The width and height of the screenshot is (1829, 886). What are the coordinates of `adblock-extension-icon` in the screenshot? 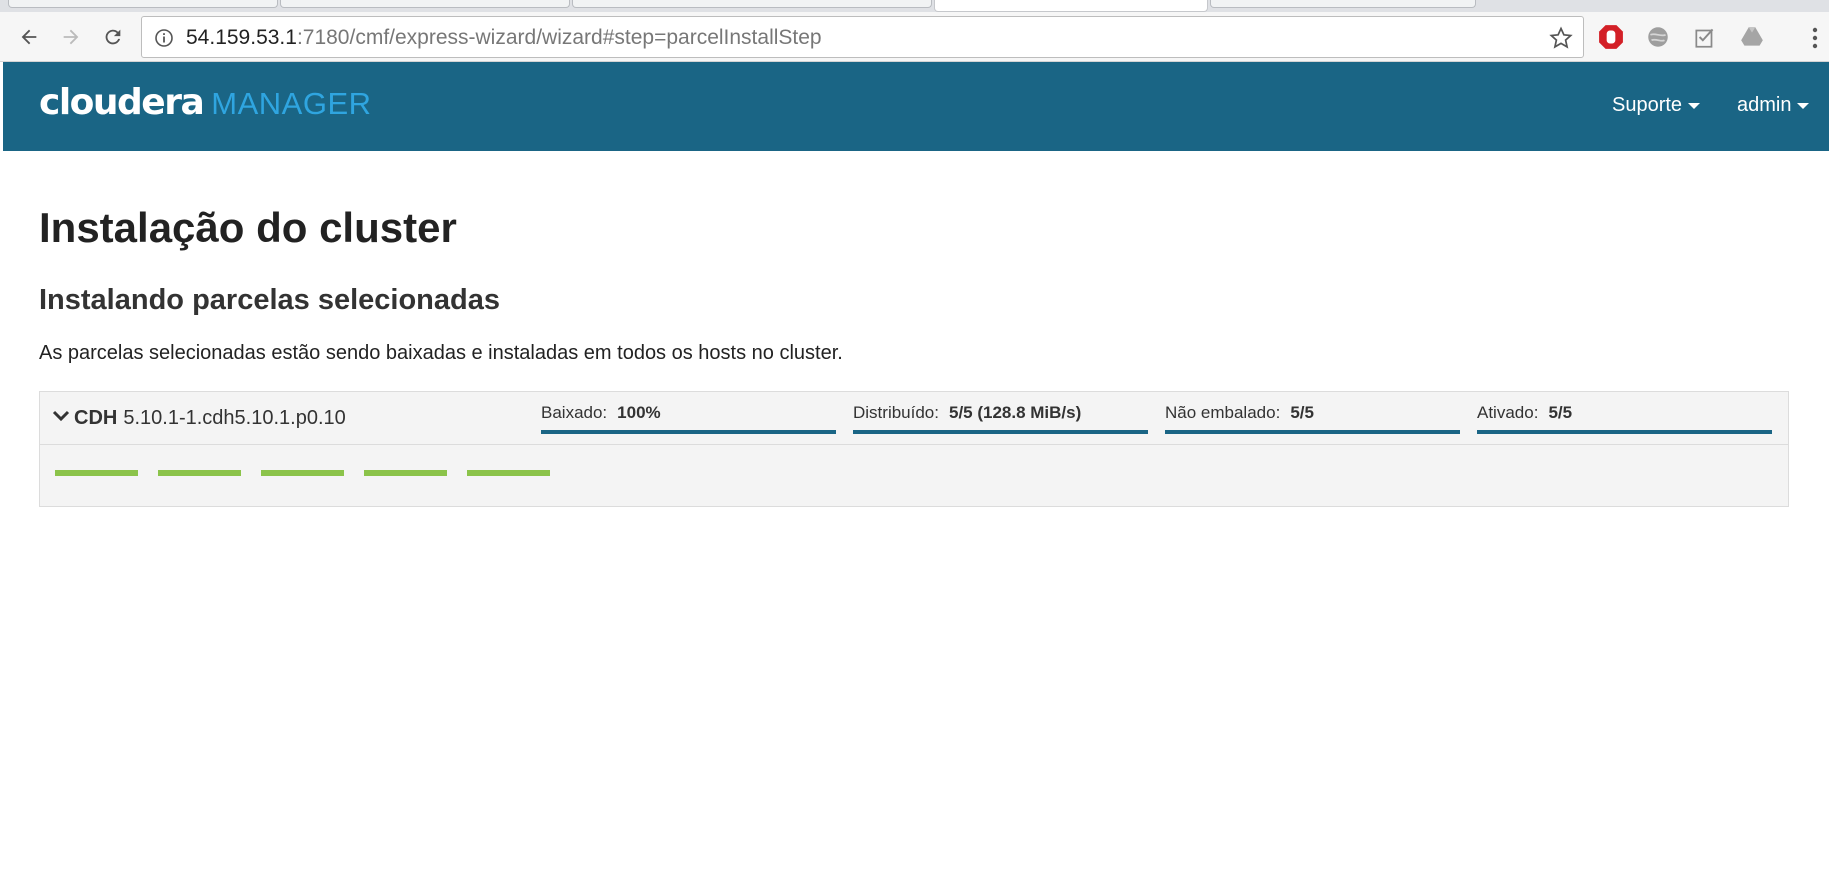 It's located at (1611, 37).